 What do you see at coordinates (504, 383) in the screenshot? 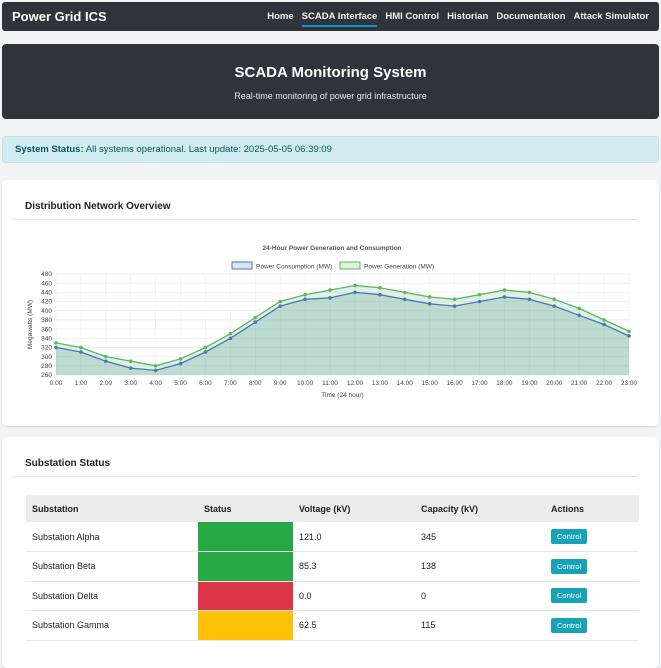
I see `x-tick-label: 18:00` at bounding box center [504, 383].